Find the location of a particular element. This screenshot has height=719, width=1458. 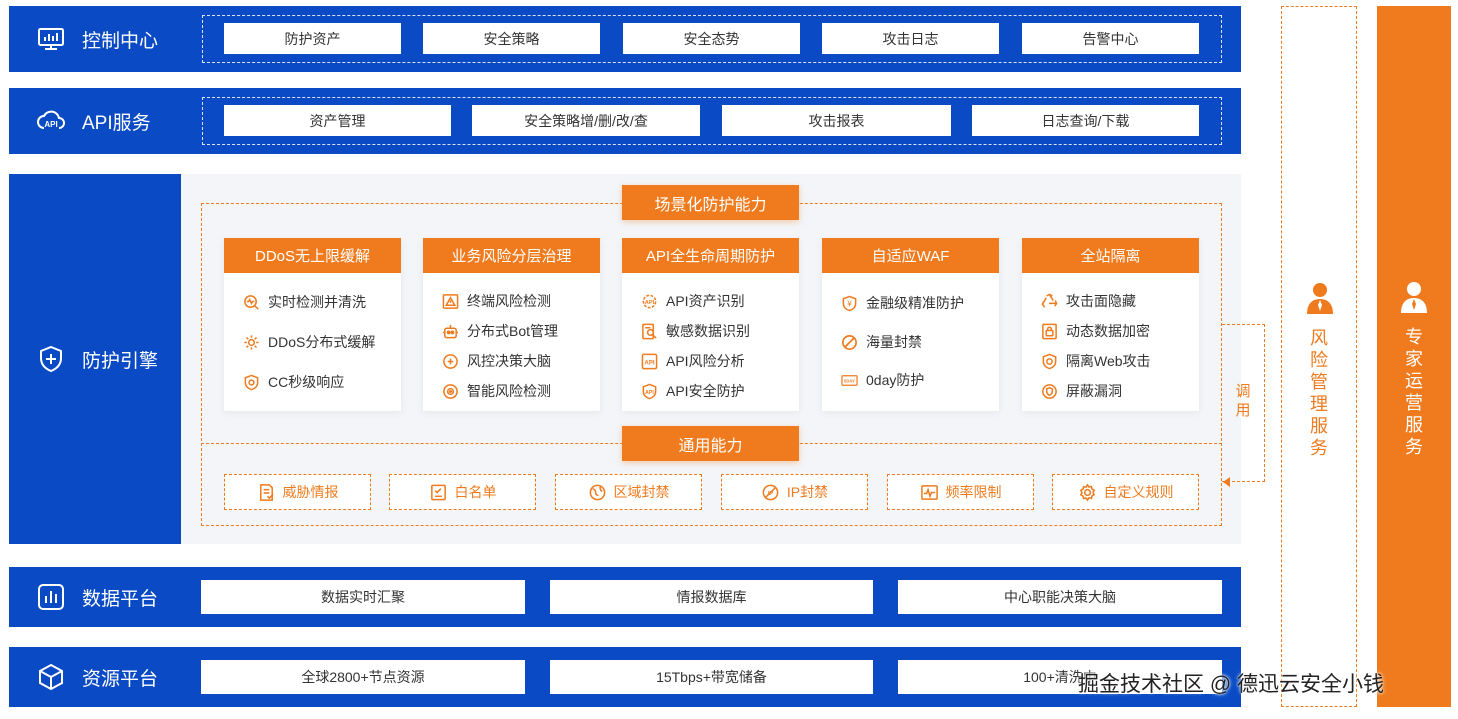

scenario-title: 场景化防护能力 is located at coordinates (710, 202).